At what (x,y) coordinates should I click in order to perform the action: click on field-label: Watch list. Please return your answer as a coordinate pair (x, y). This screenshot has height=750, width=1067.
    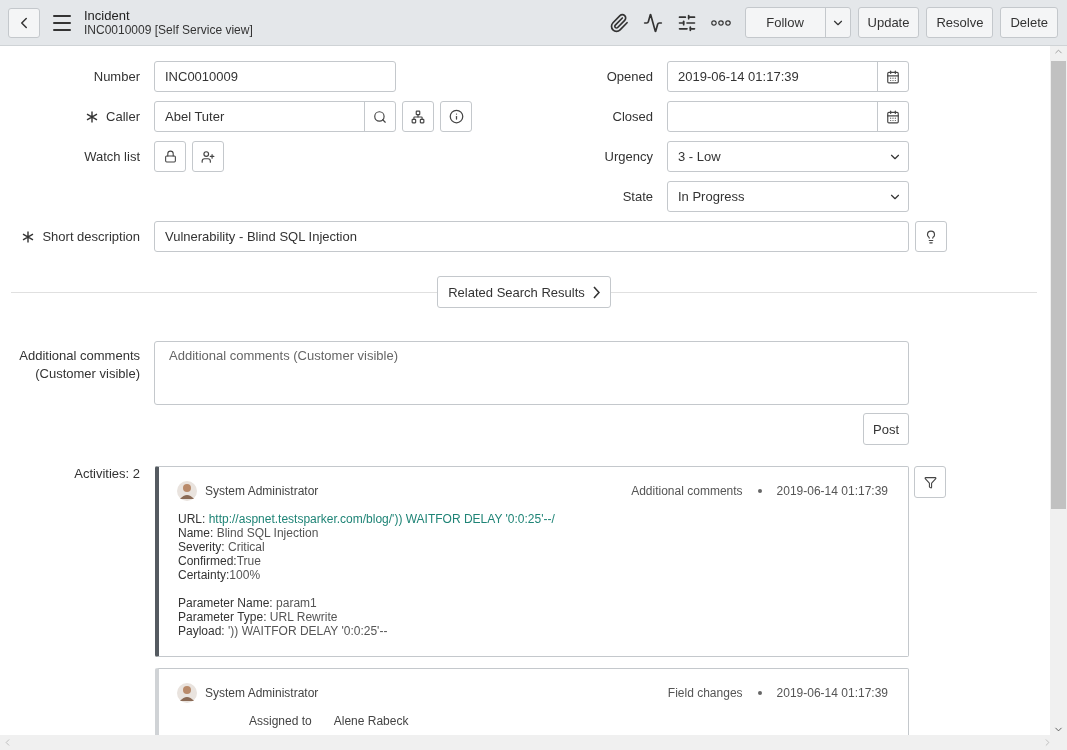
    Looking at the image, I should click on (112, 156).